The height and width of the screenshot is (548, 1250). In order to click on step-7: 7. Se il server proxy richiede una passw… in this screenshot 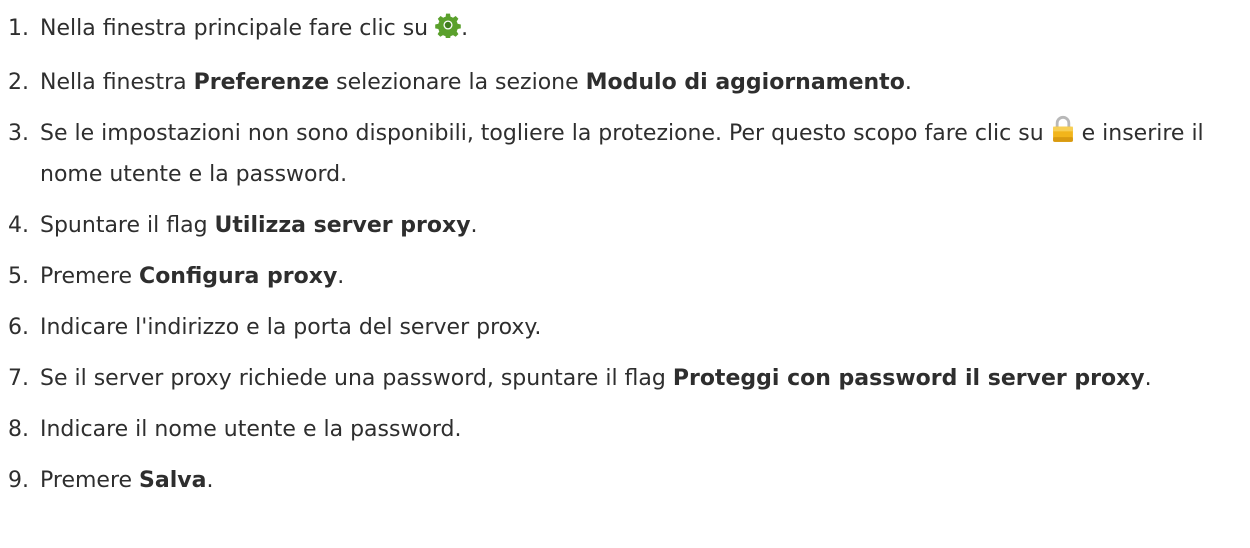, I will do `click(629, 379)`.